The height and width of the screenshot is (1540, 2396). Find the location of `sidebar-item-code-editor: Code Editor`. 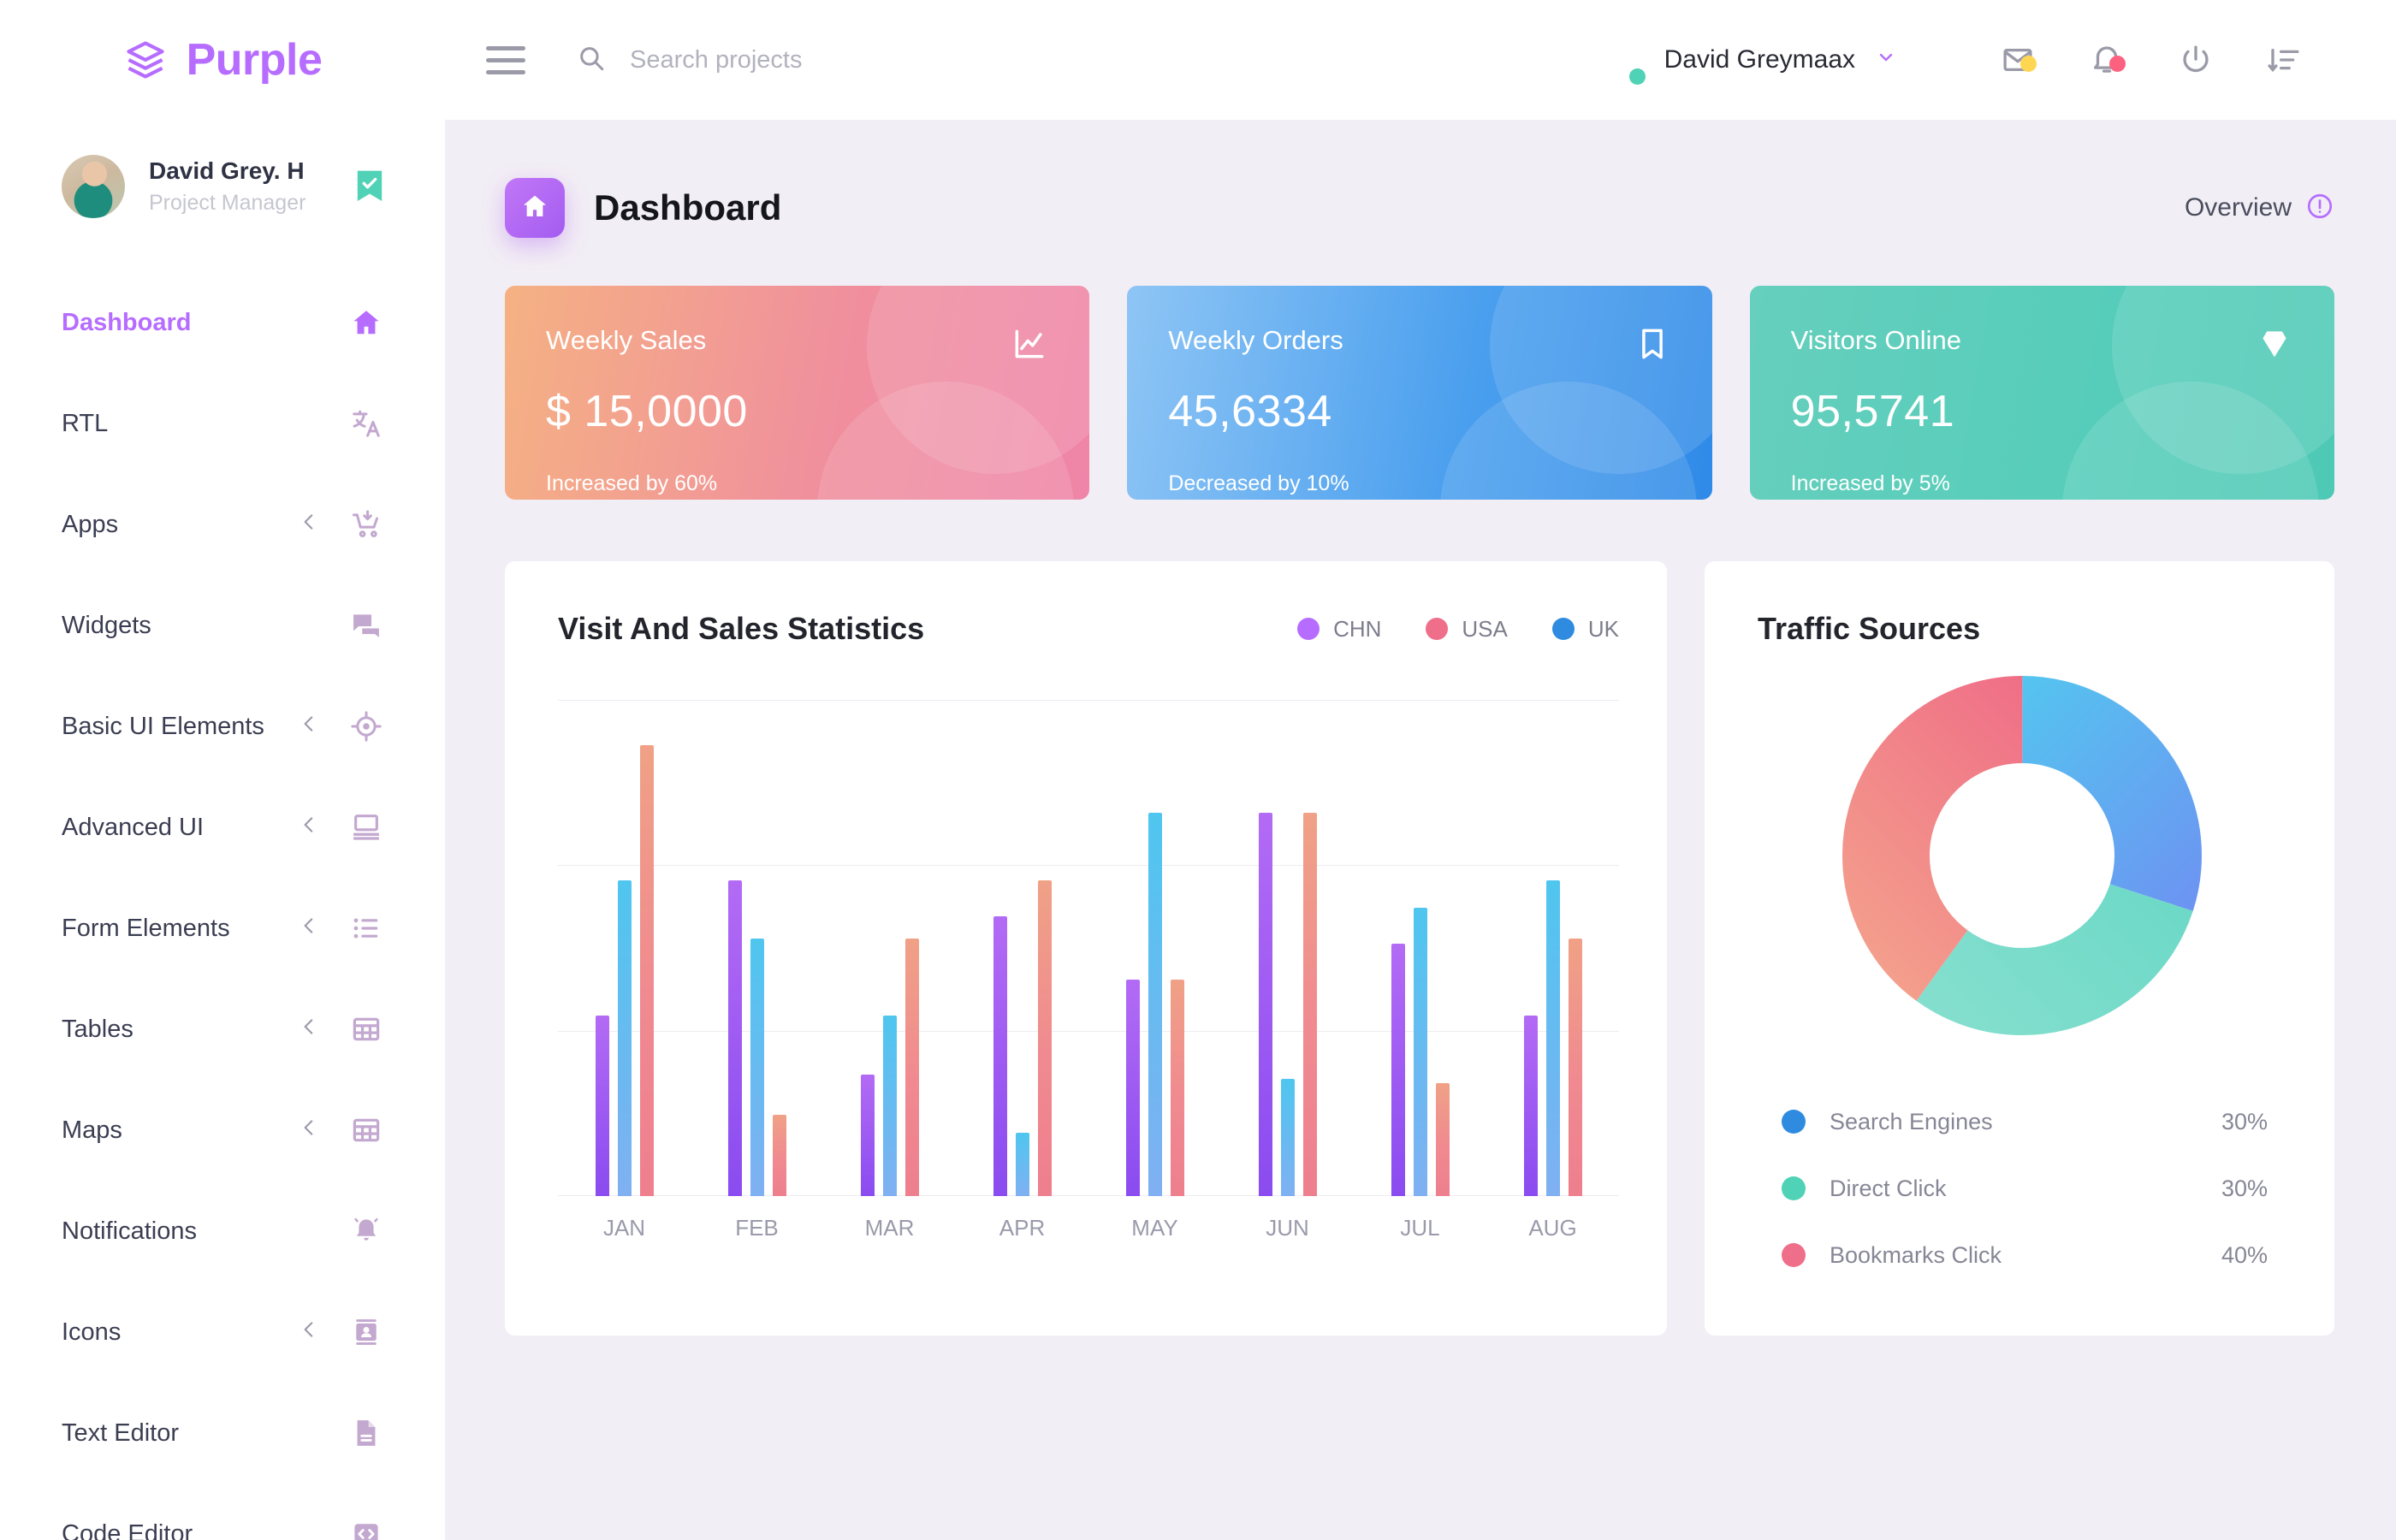

sidebar-item-code-editor: Code Editor is located at coordinates (223, 1512).